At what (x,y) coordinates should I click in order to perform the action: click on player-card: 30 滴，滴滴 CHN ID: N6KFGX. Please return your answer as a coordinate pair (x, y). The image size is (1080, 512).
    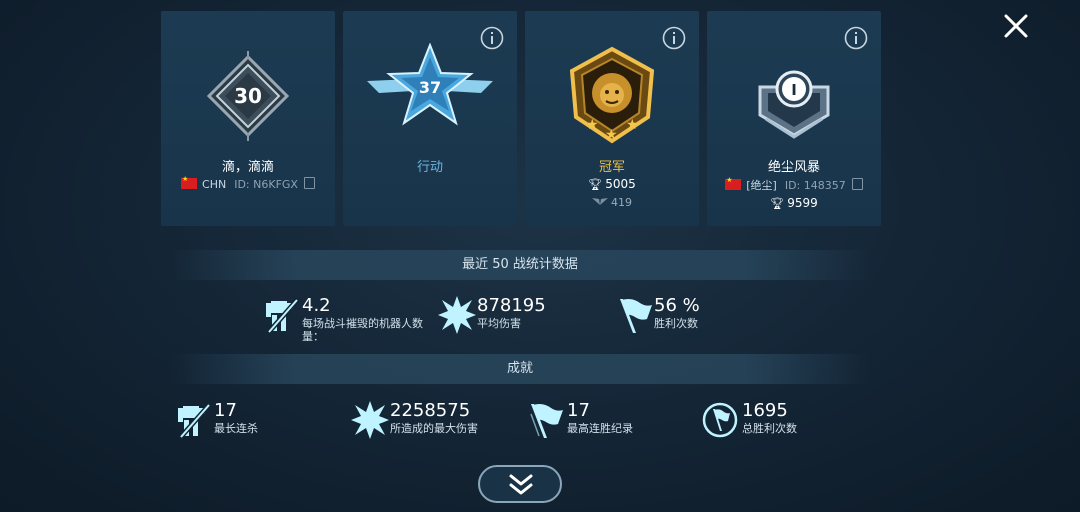
    Looking at the image, I should click on (248, 118).